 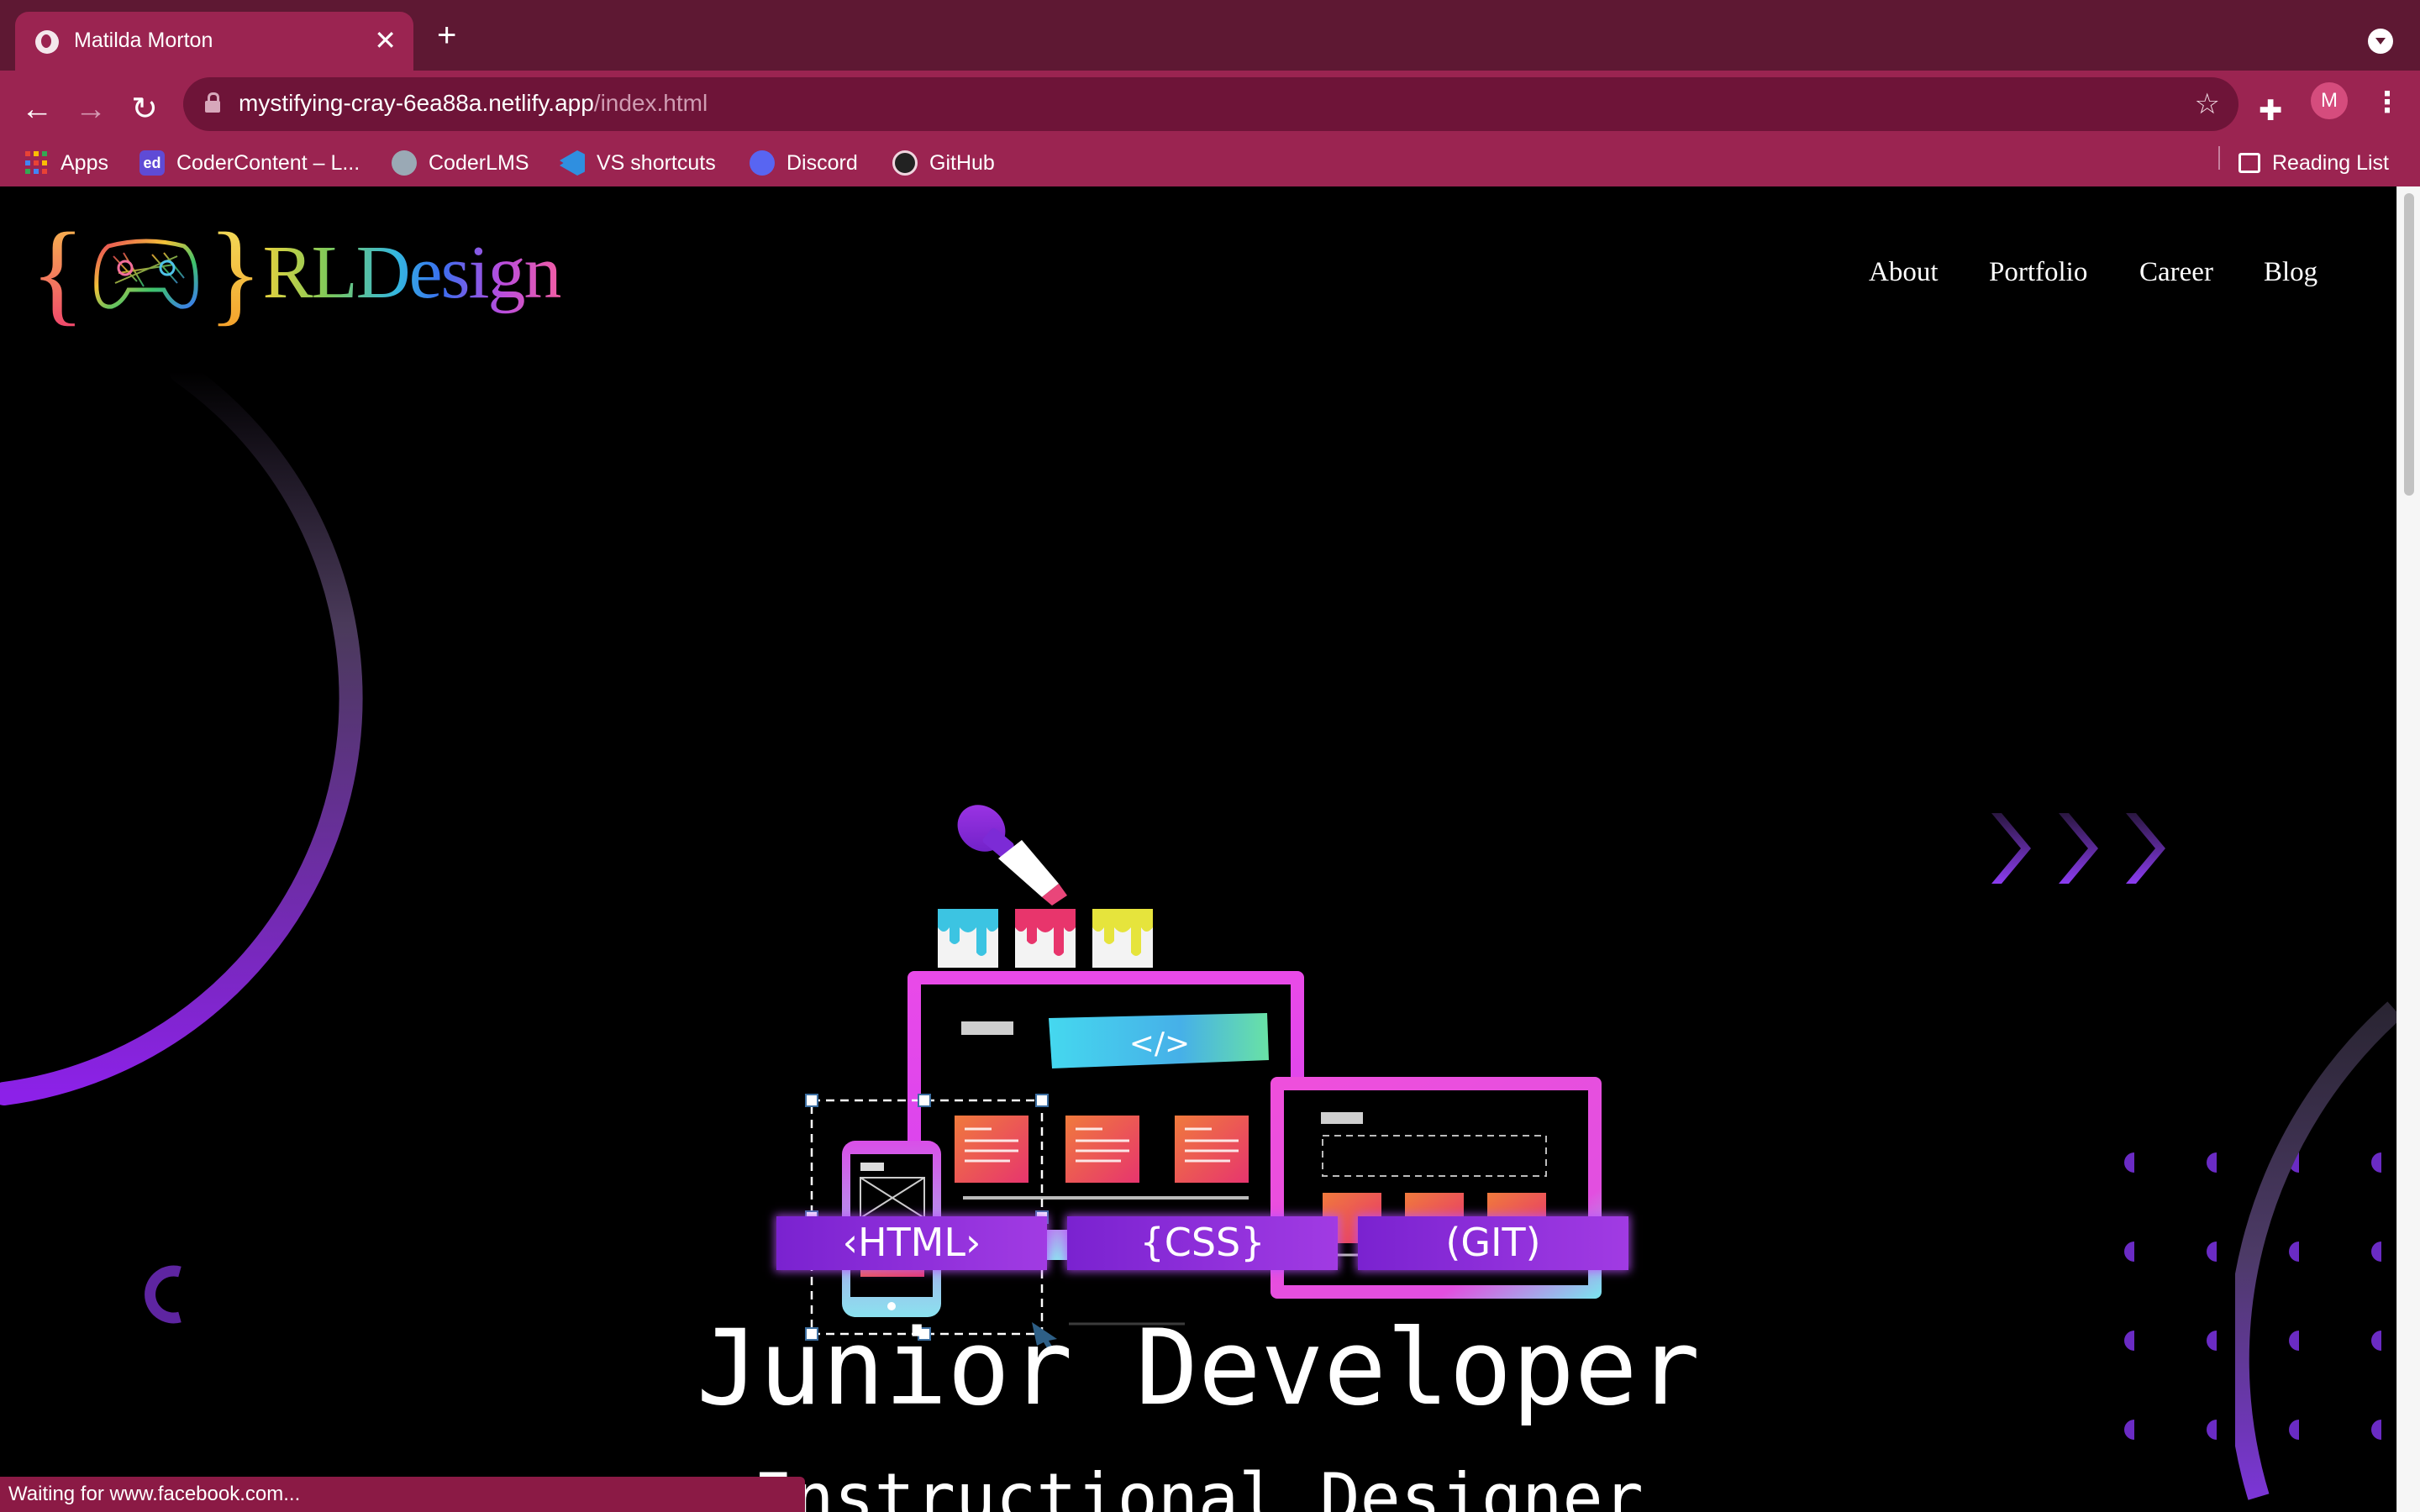 What do you see at coordinates (2176, 272) in the screenshot?
I see `nav-career: Career` at bounding box center [2176, 272].